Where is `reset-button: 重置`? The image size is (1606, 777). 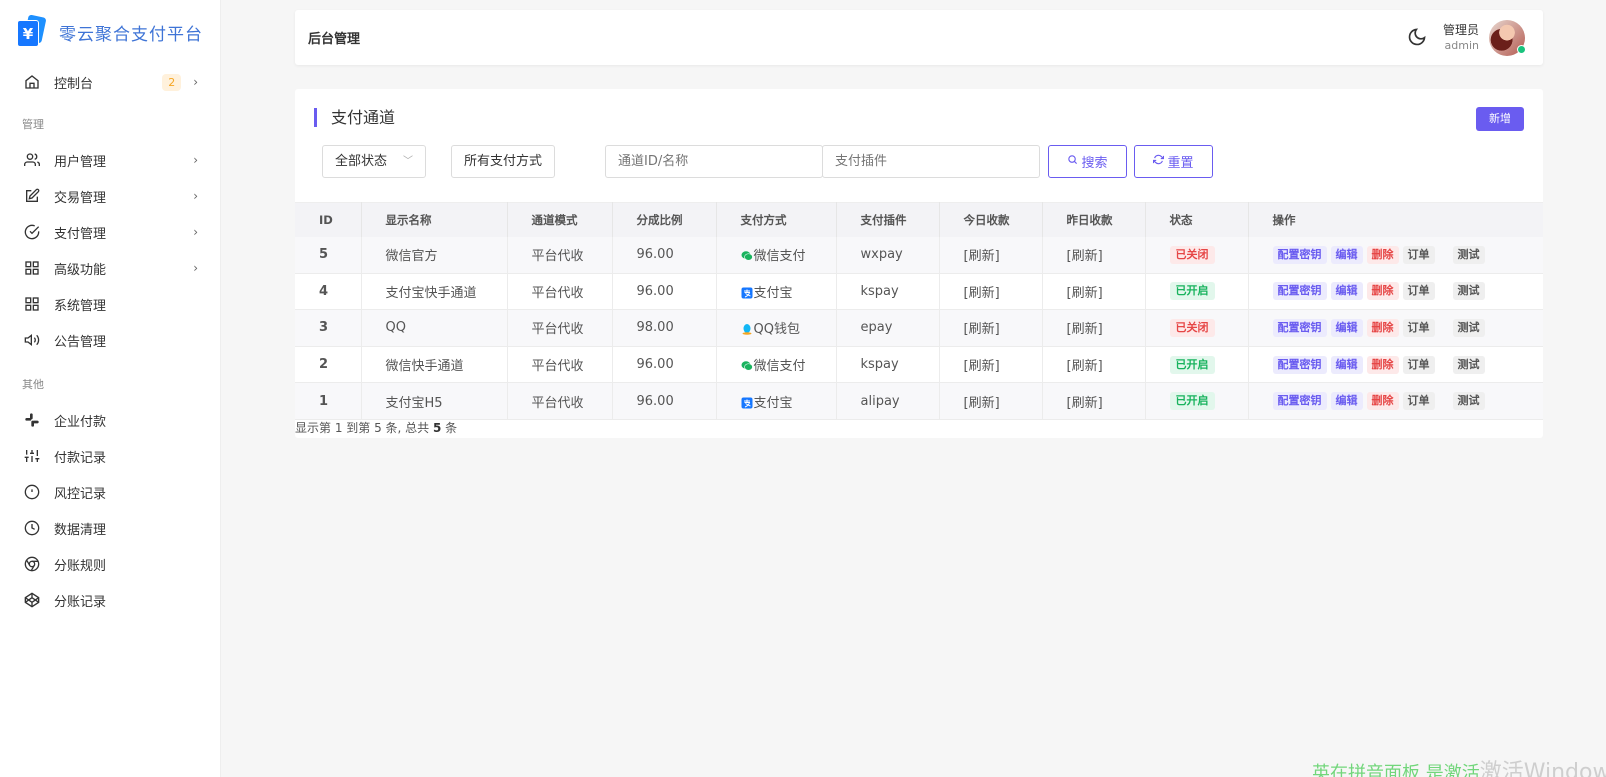
reset-button: 重置 is located at coordinates (1173, 161).